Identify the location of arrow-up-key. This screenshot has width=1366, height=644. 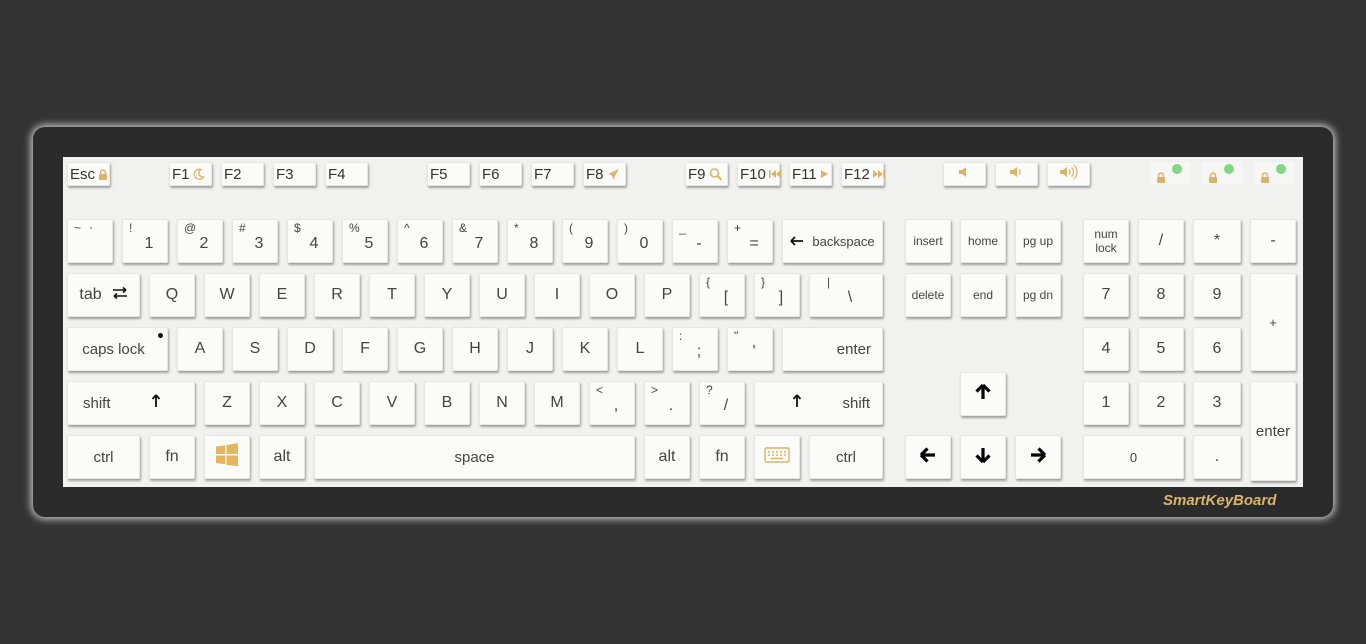
(983, 394).